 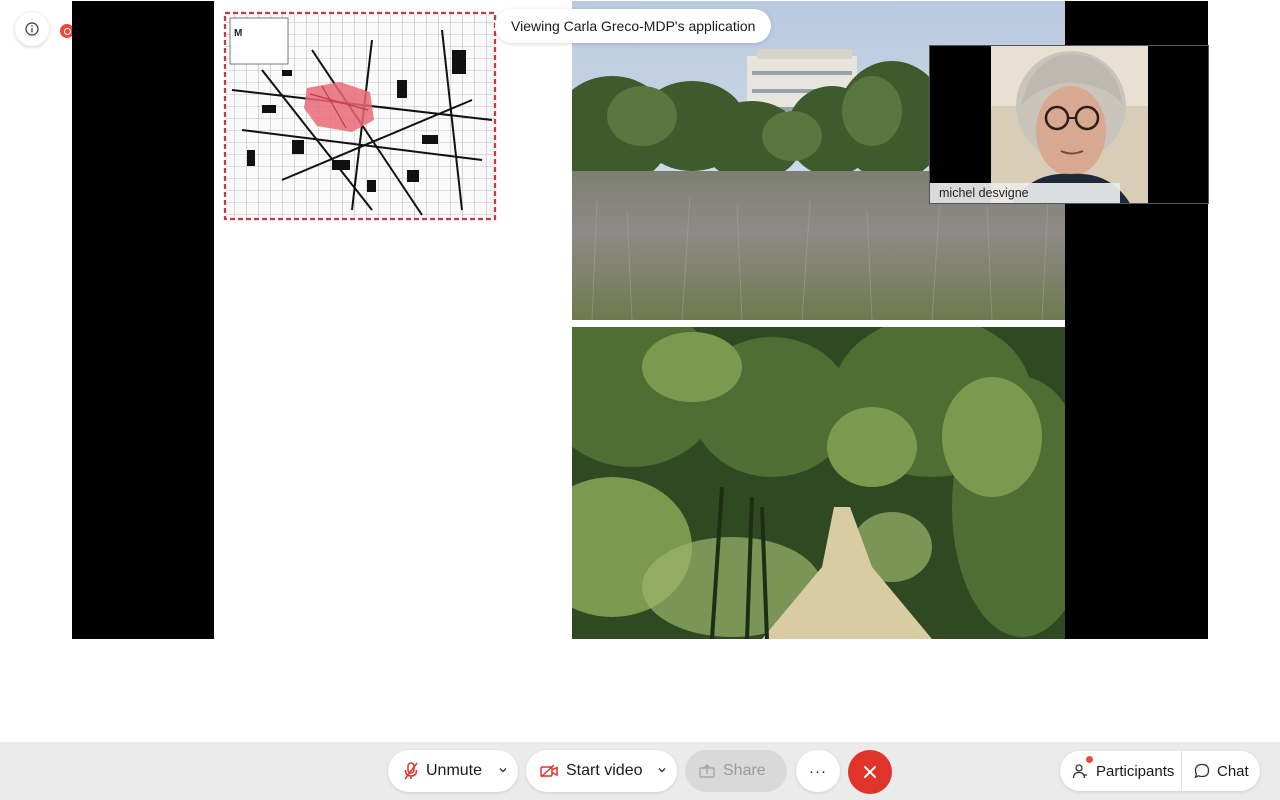 I want to click on notification-dot, so click(x=1089, y=759).